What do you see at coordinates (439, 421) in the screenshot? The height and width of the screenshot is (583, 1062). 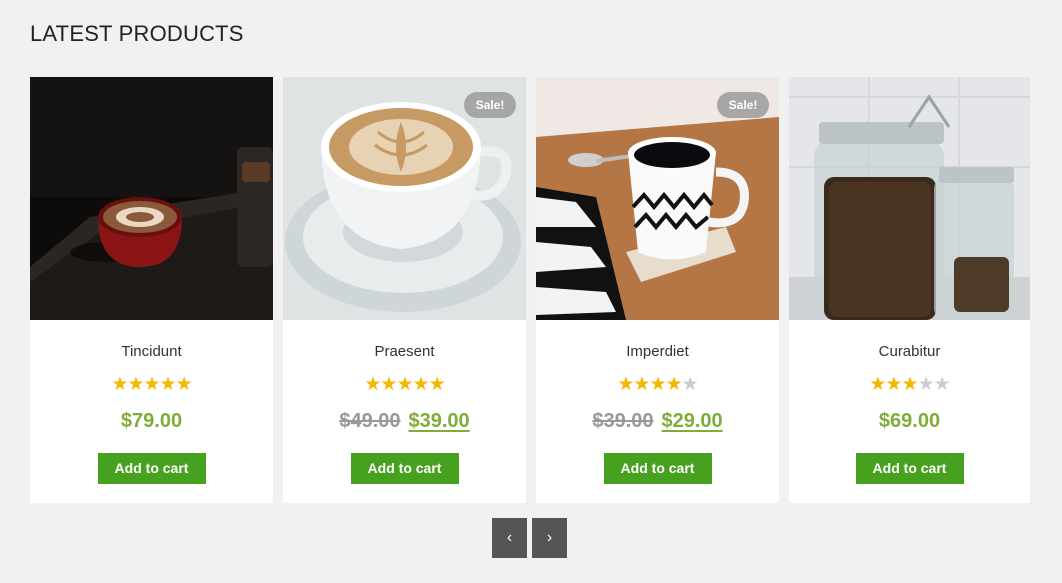 I see `sale-price: $39.00` at bounding box center [439, 421].